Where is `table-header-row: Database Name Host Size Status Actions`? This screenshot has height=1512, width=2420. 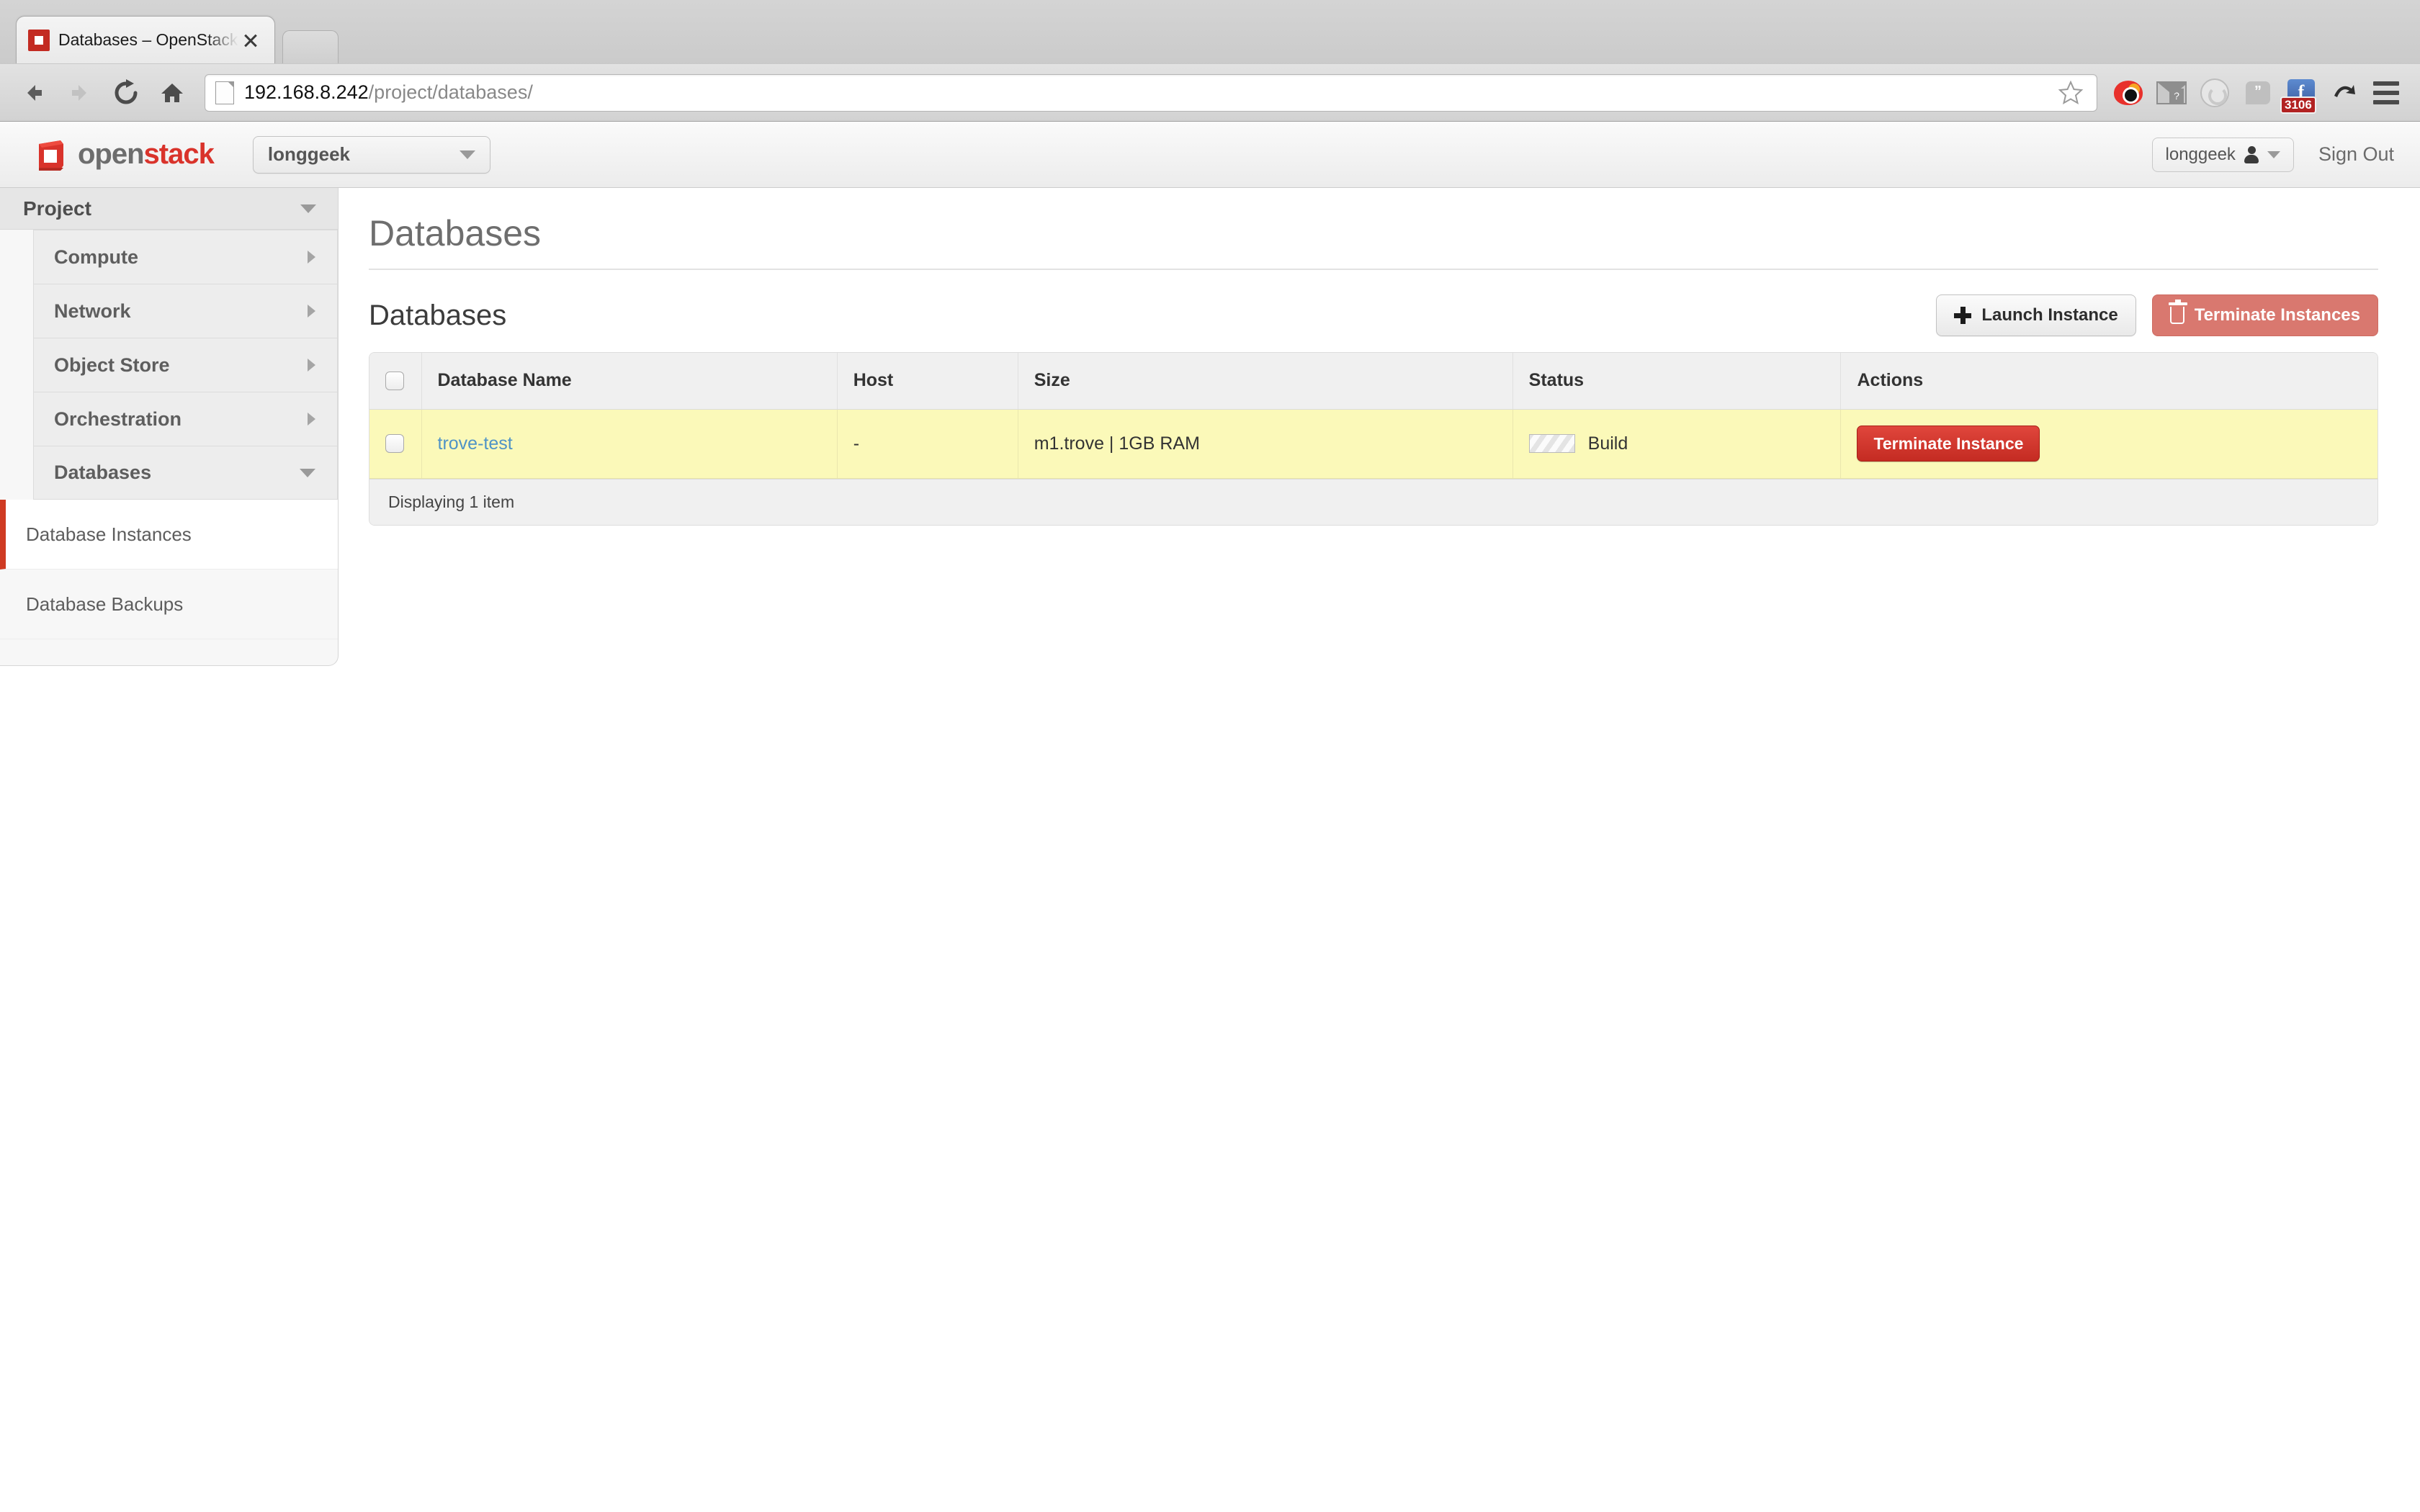
table-header-row: Database Name Host Size Status Actions is located at coordinates (1373, 381).